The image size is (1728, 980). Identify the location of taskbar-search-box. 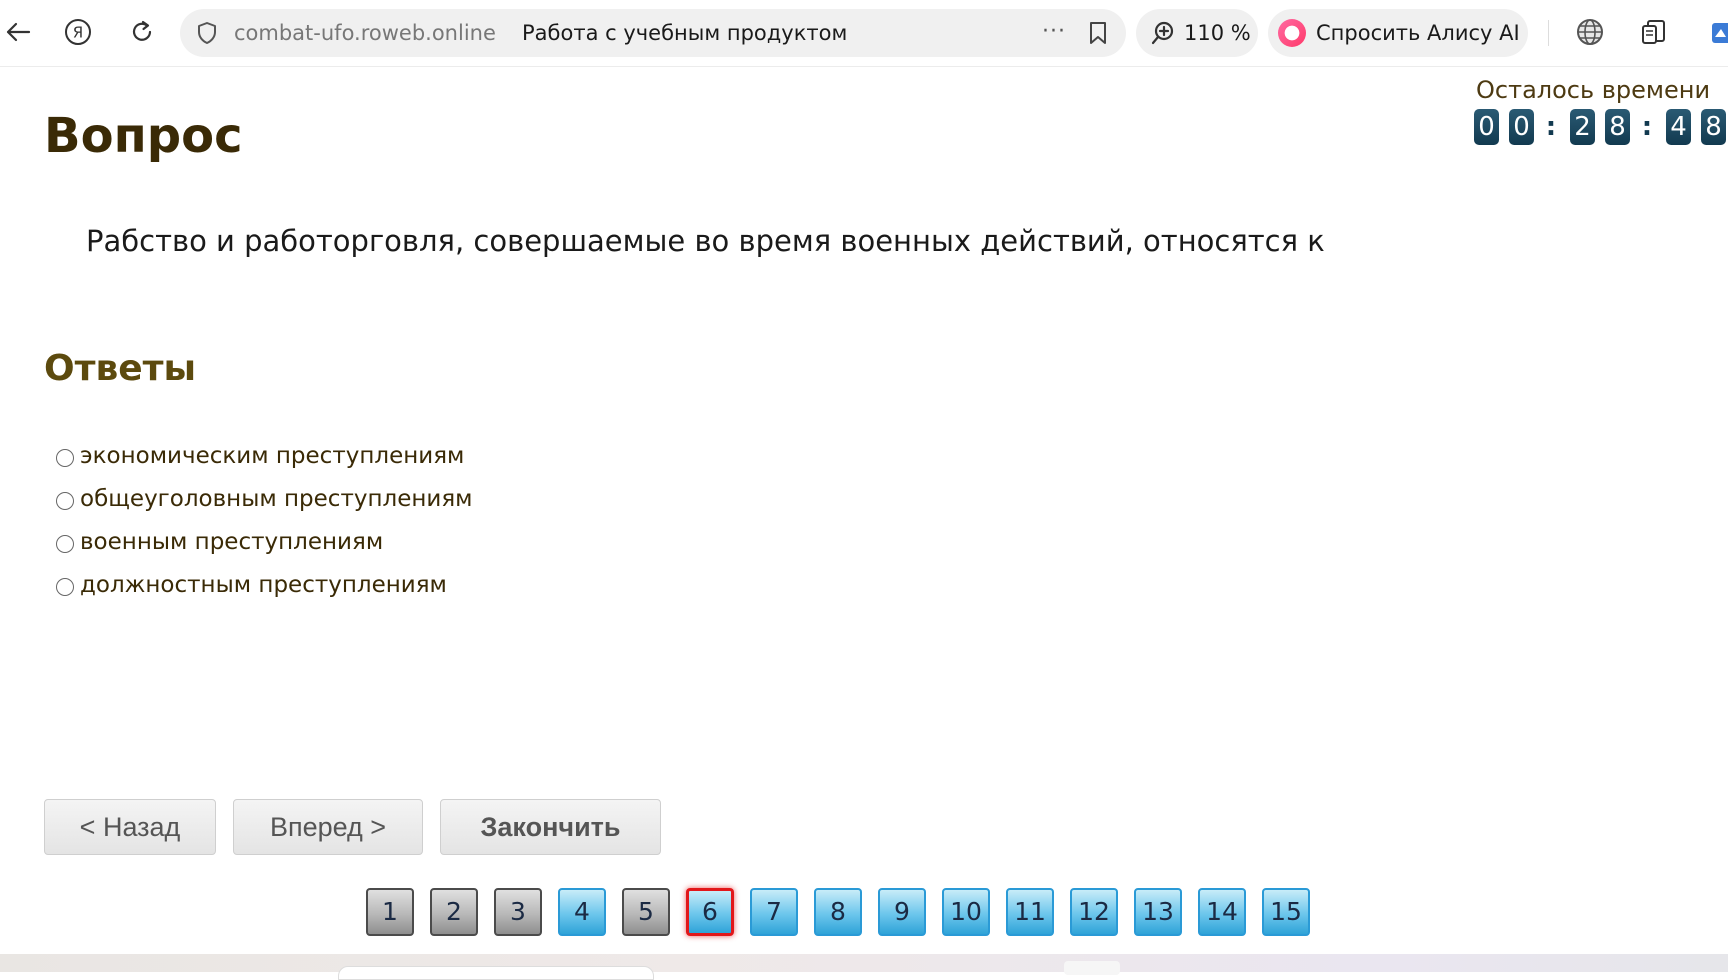
(496, 973).